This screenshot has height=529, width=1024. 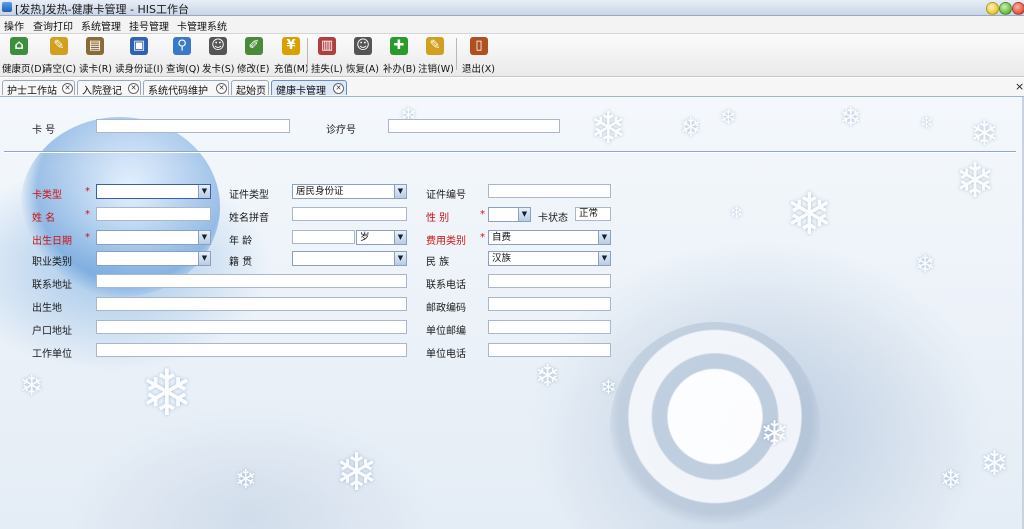 I want to click on ethnicity-select: 汉族 ▼, so click(x=549, y=258).